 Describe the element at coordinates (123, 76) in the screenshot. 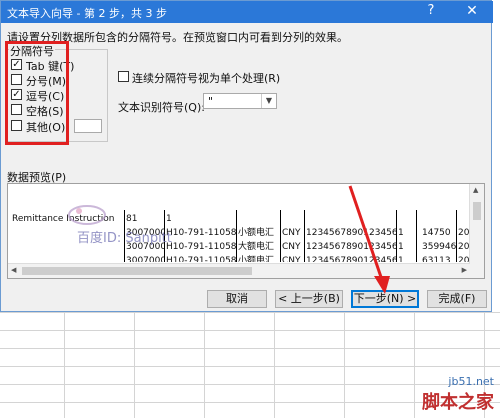

I see `consecutive-delimiters-checkbox` at that location.